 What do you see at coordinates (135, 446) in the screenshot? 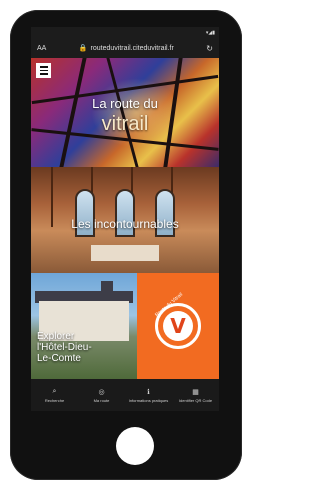
I see `home-button` at bounding box center [135, 446].